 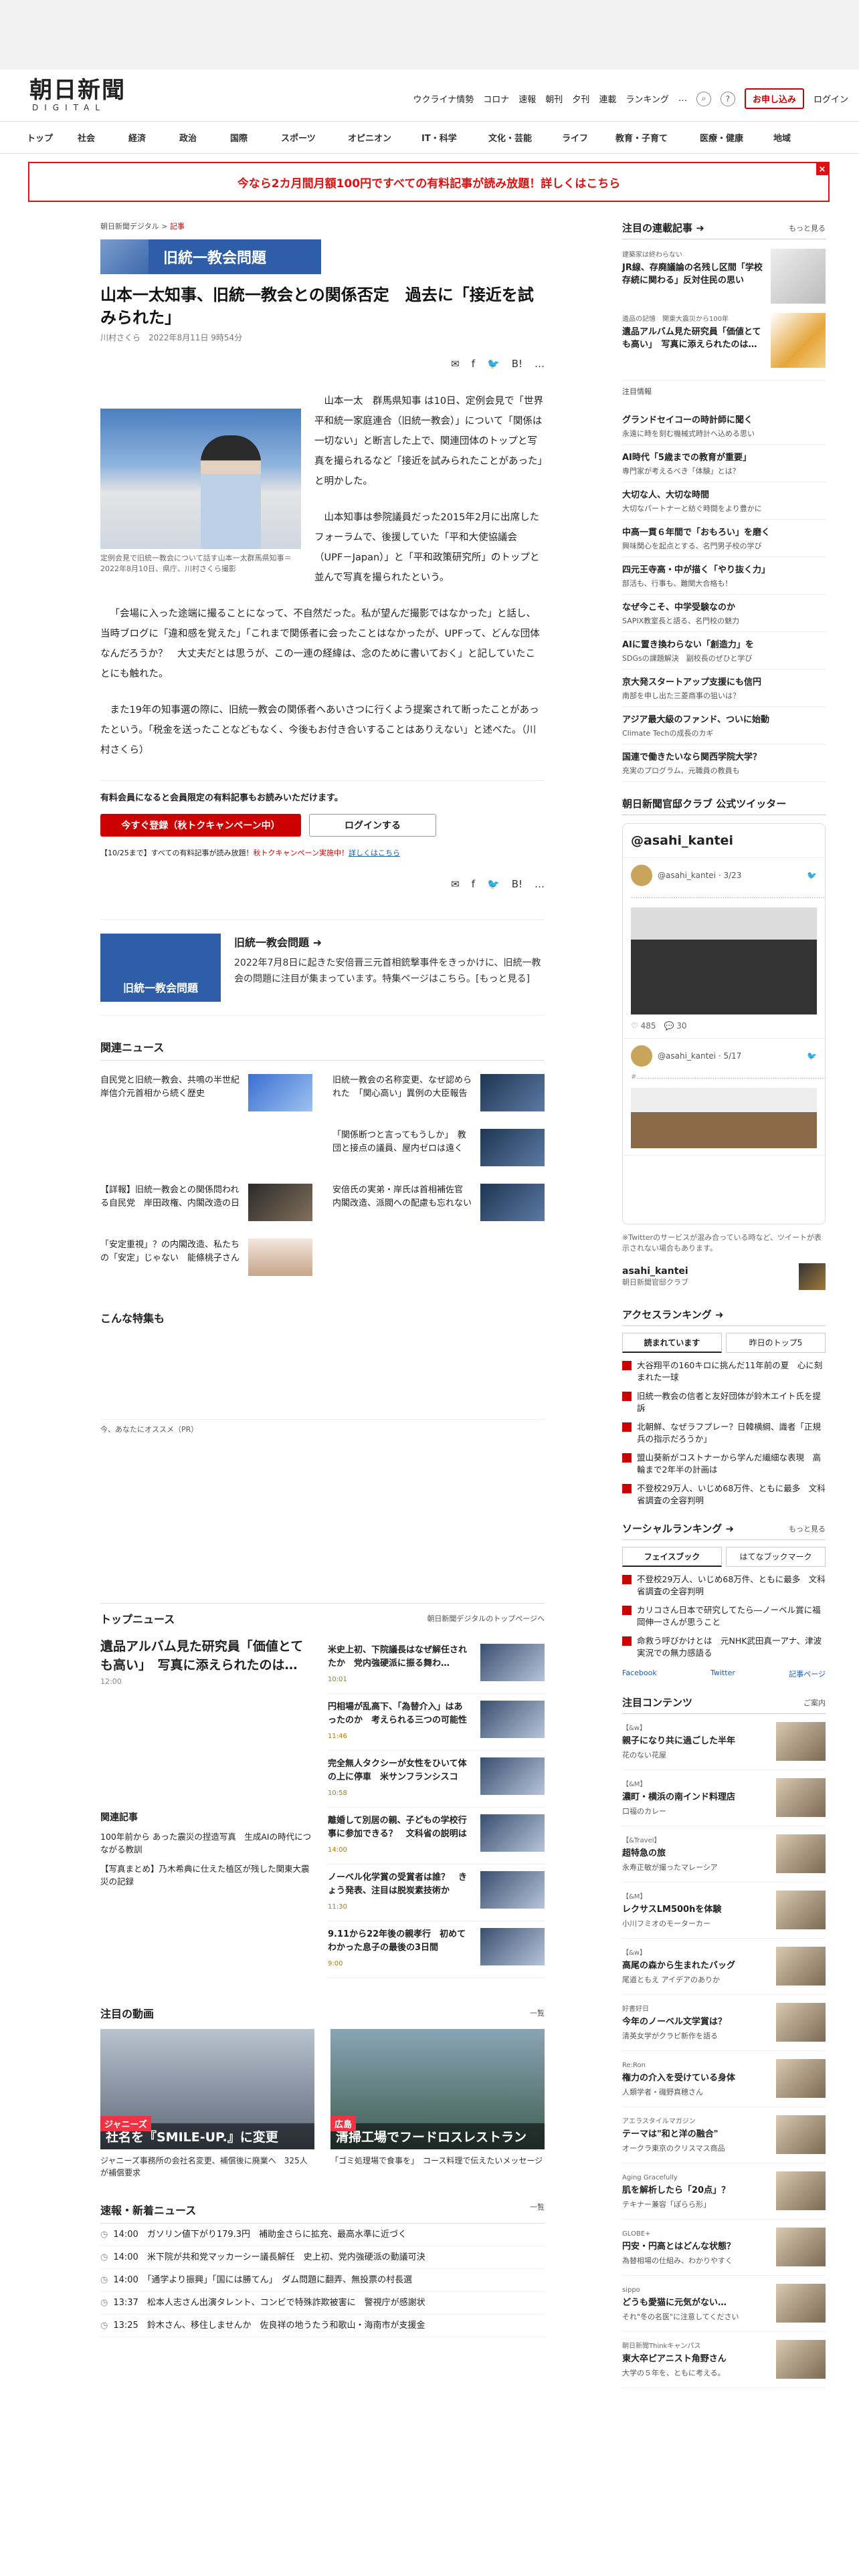 I want to click on nav-health: 医療・健康, so click(x=737, y=137).